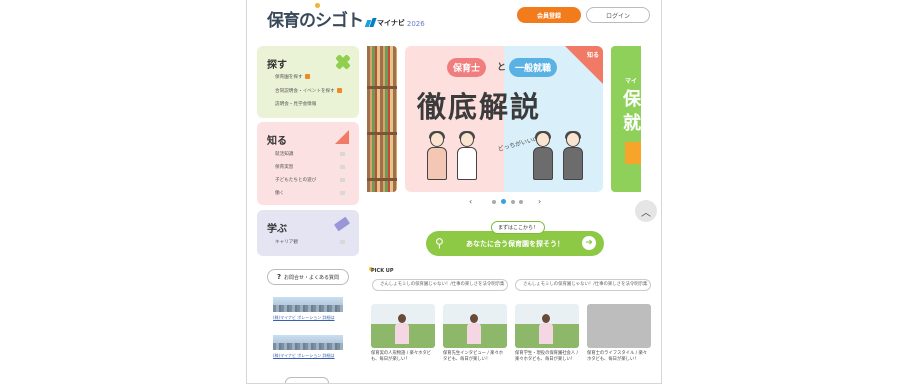 Image resolution: width=910 pixels, height=384 pixels. I want to click on sidebar-item-event-search: 合同説明会・イベントを探す, so click(308, 91).